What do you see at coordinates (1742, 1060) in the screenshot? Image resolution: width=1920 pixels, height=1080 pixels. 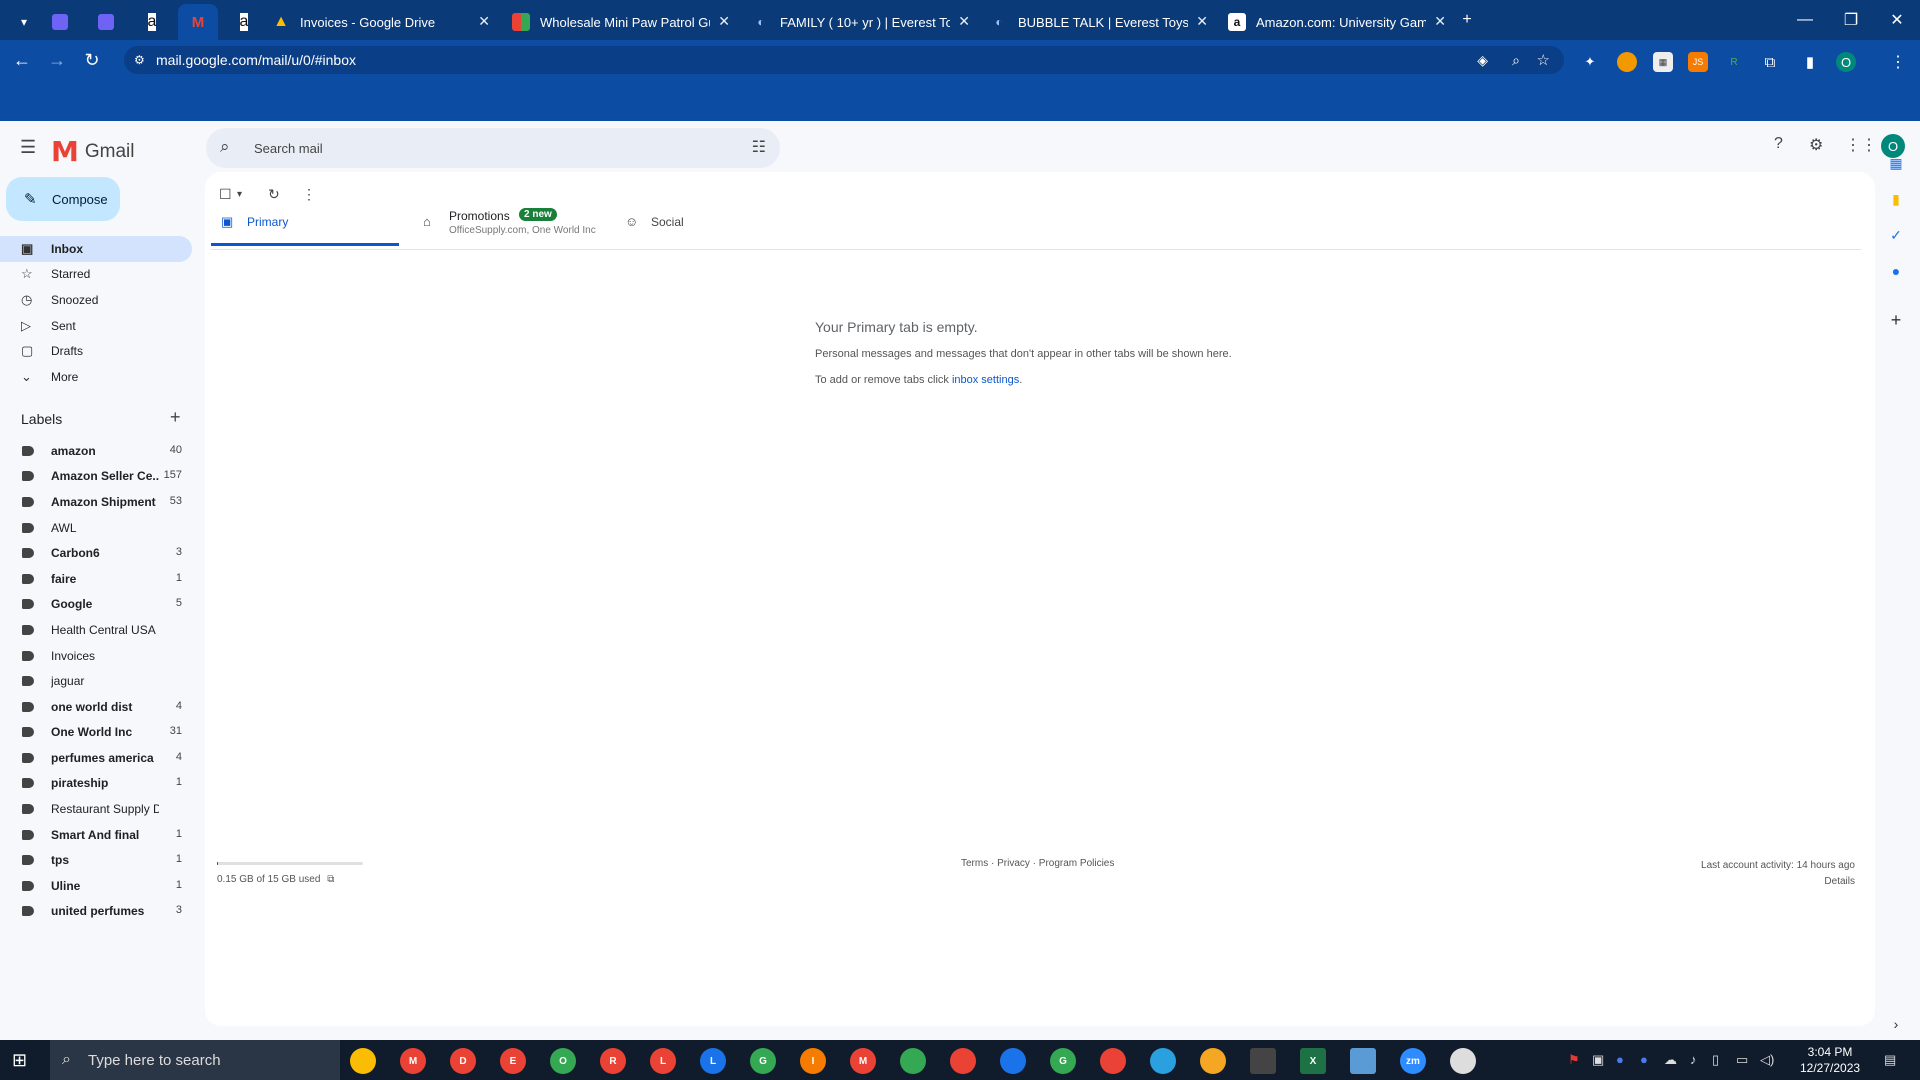 I see `network-icon: ▭` at bounding box center [1742, 1060].